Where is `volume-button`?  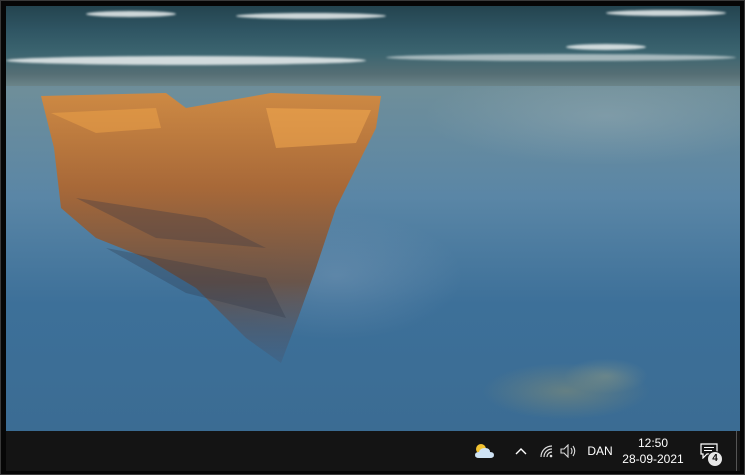 volume-button is located at coordinates (569, 451).